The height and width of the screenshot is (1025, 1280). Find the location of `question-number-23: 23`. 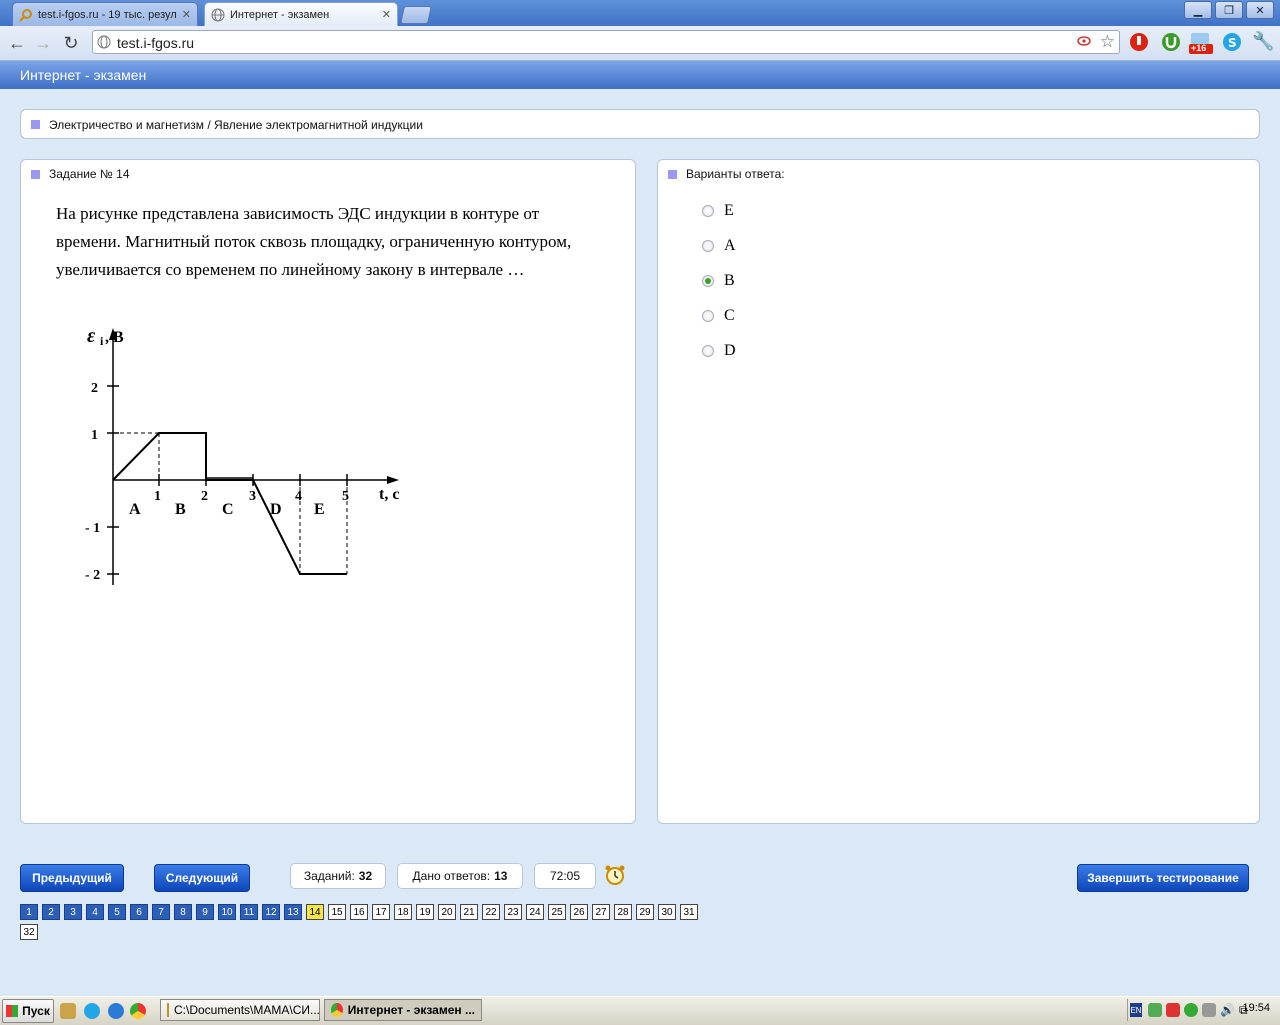

question-number-23: 23 is located at coordinates (513, 912).